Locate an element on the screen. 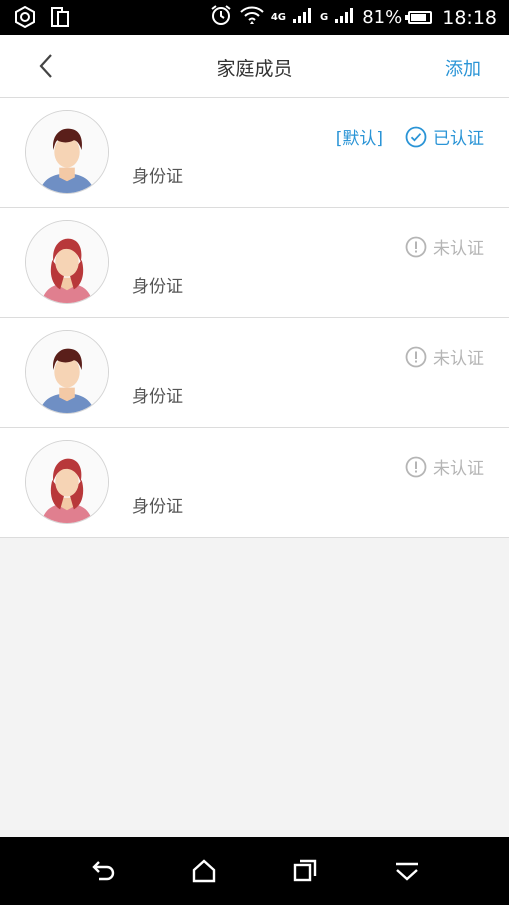 The width and height of the screenshot is (509, 905). collapse-icon is located at coordinates (407, 871).